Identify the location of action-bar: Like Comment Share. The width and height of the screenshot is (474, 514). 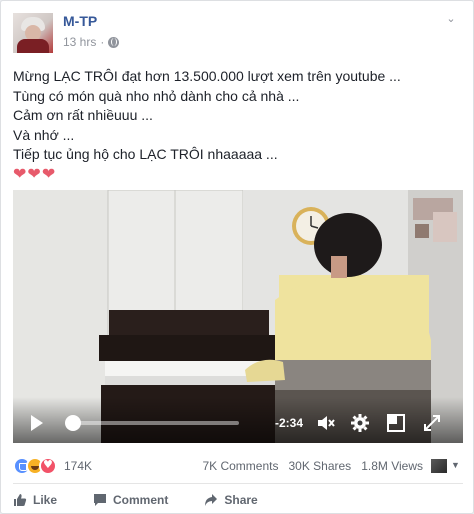
(238, 500).